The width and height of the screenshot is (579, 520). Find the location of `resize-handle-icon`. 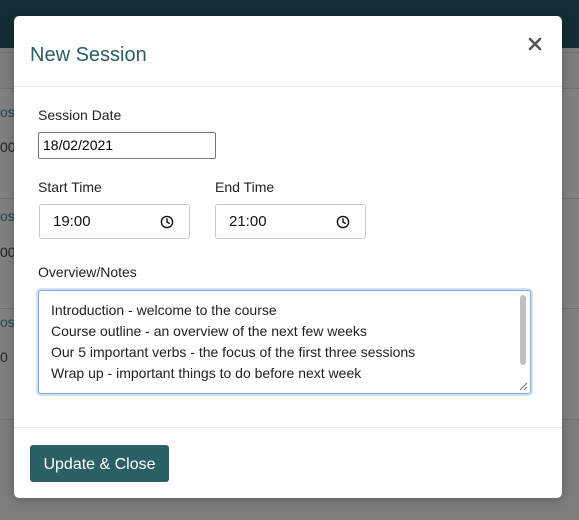

resize-handle-icon is located at coordinates (523, 386).